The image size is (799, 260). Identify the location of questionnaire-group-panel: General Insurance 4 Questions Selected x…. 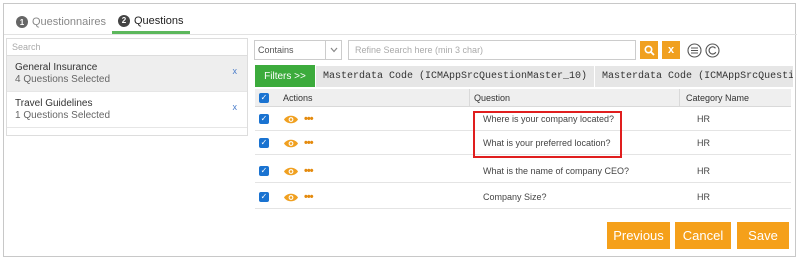
(127, 87).